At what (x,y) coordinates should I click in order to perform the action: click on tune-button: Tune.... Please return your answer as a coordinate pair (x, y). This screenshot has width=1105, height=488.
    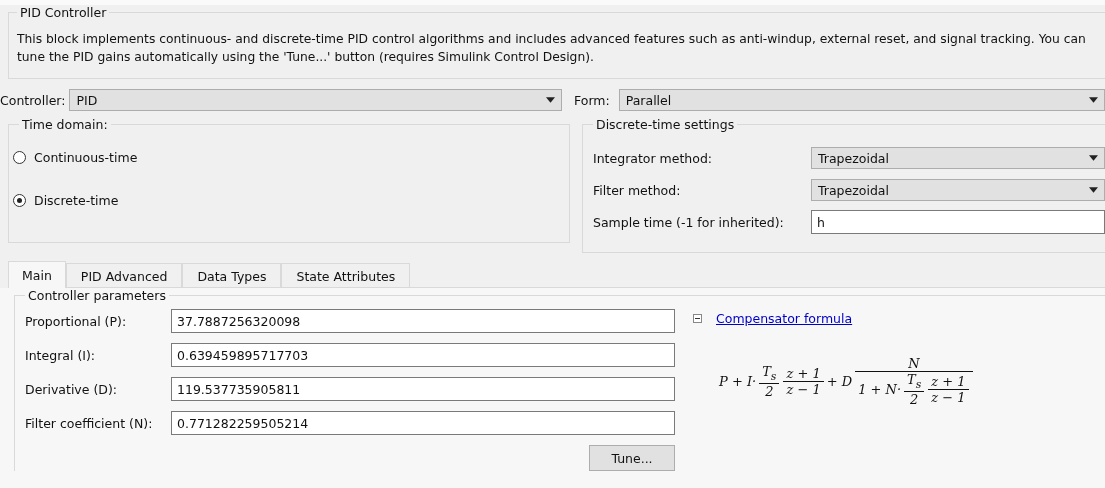
    Looking at the image, I should click on (632, 458).